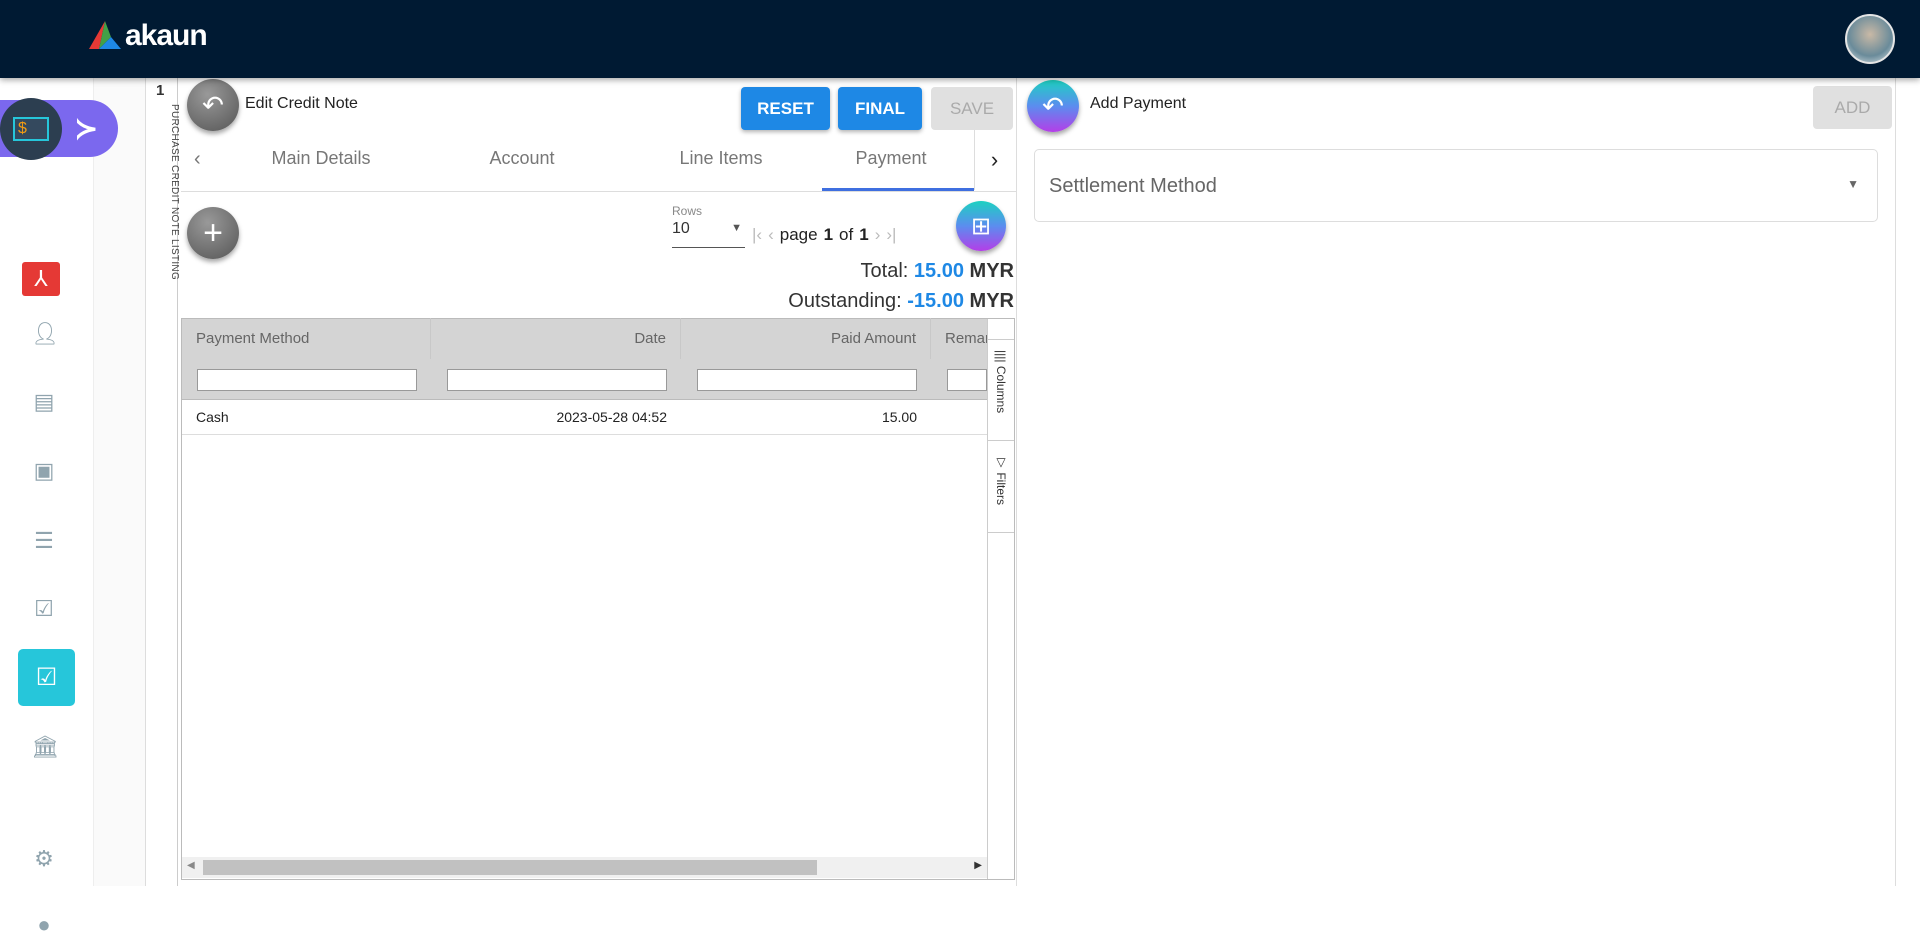 The image size is (1920, 938). Describe the element at coordinates (1133, 186) in the screenshot. I see `settlement-method-placeholder: Settlement Method` at that location.